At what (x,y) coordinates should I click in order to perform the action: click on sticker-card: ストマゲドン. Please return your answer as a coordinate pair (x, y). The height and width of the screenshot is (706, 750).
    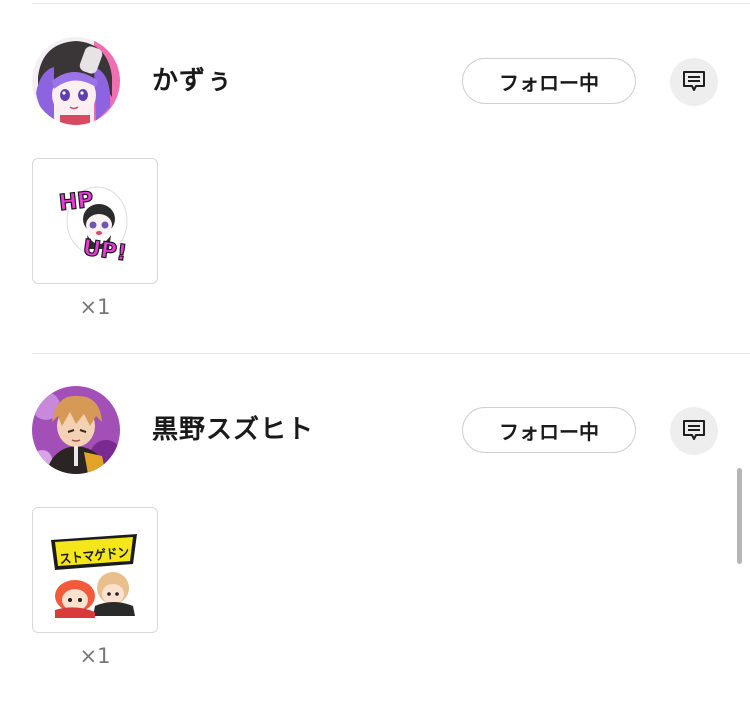
    Looking at the image, I should click on (95, 570).